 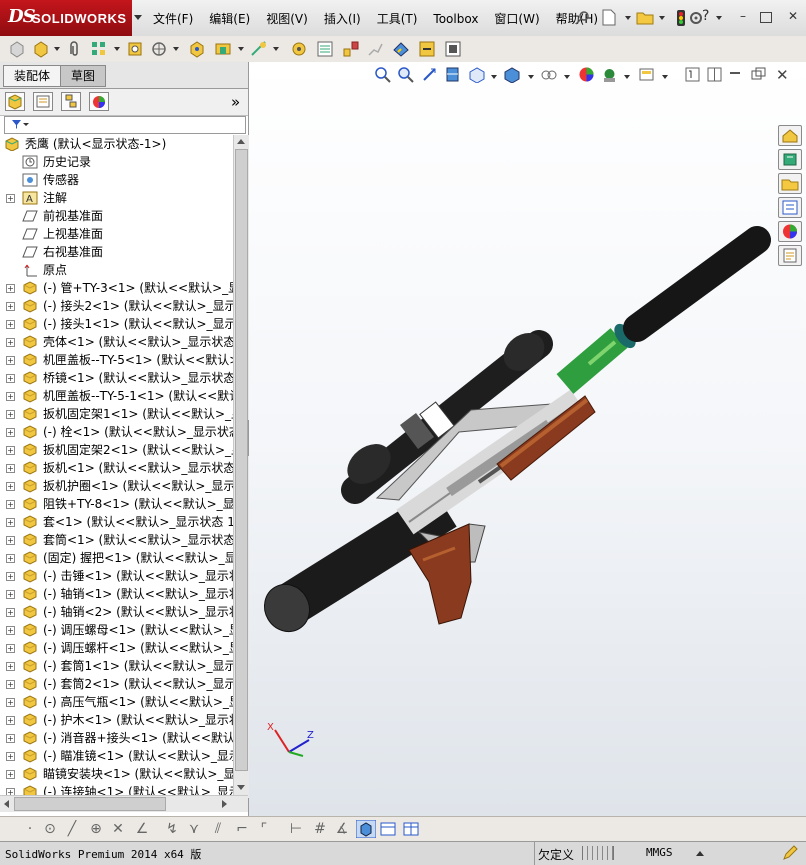 What do you see at coordinates (296, 829) in the screenshot?
I see `dimension-icon: ⊢` at bounding box center [296, 829].